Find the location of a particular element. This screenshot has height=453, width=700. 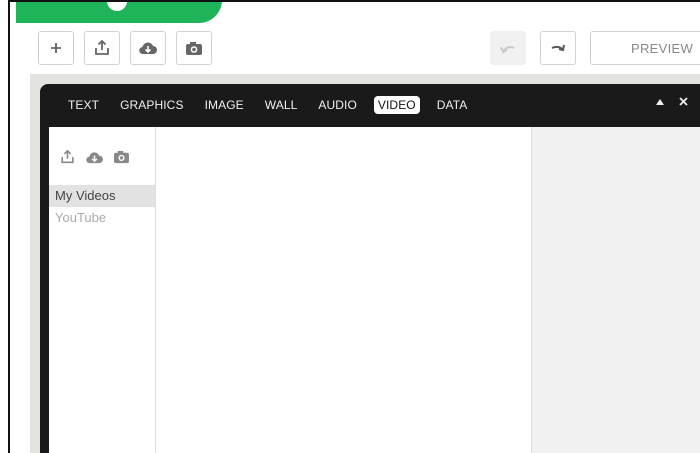

redo-button is located at coordinates (558, 48).